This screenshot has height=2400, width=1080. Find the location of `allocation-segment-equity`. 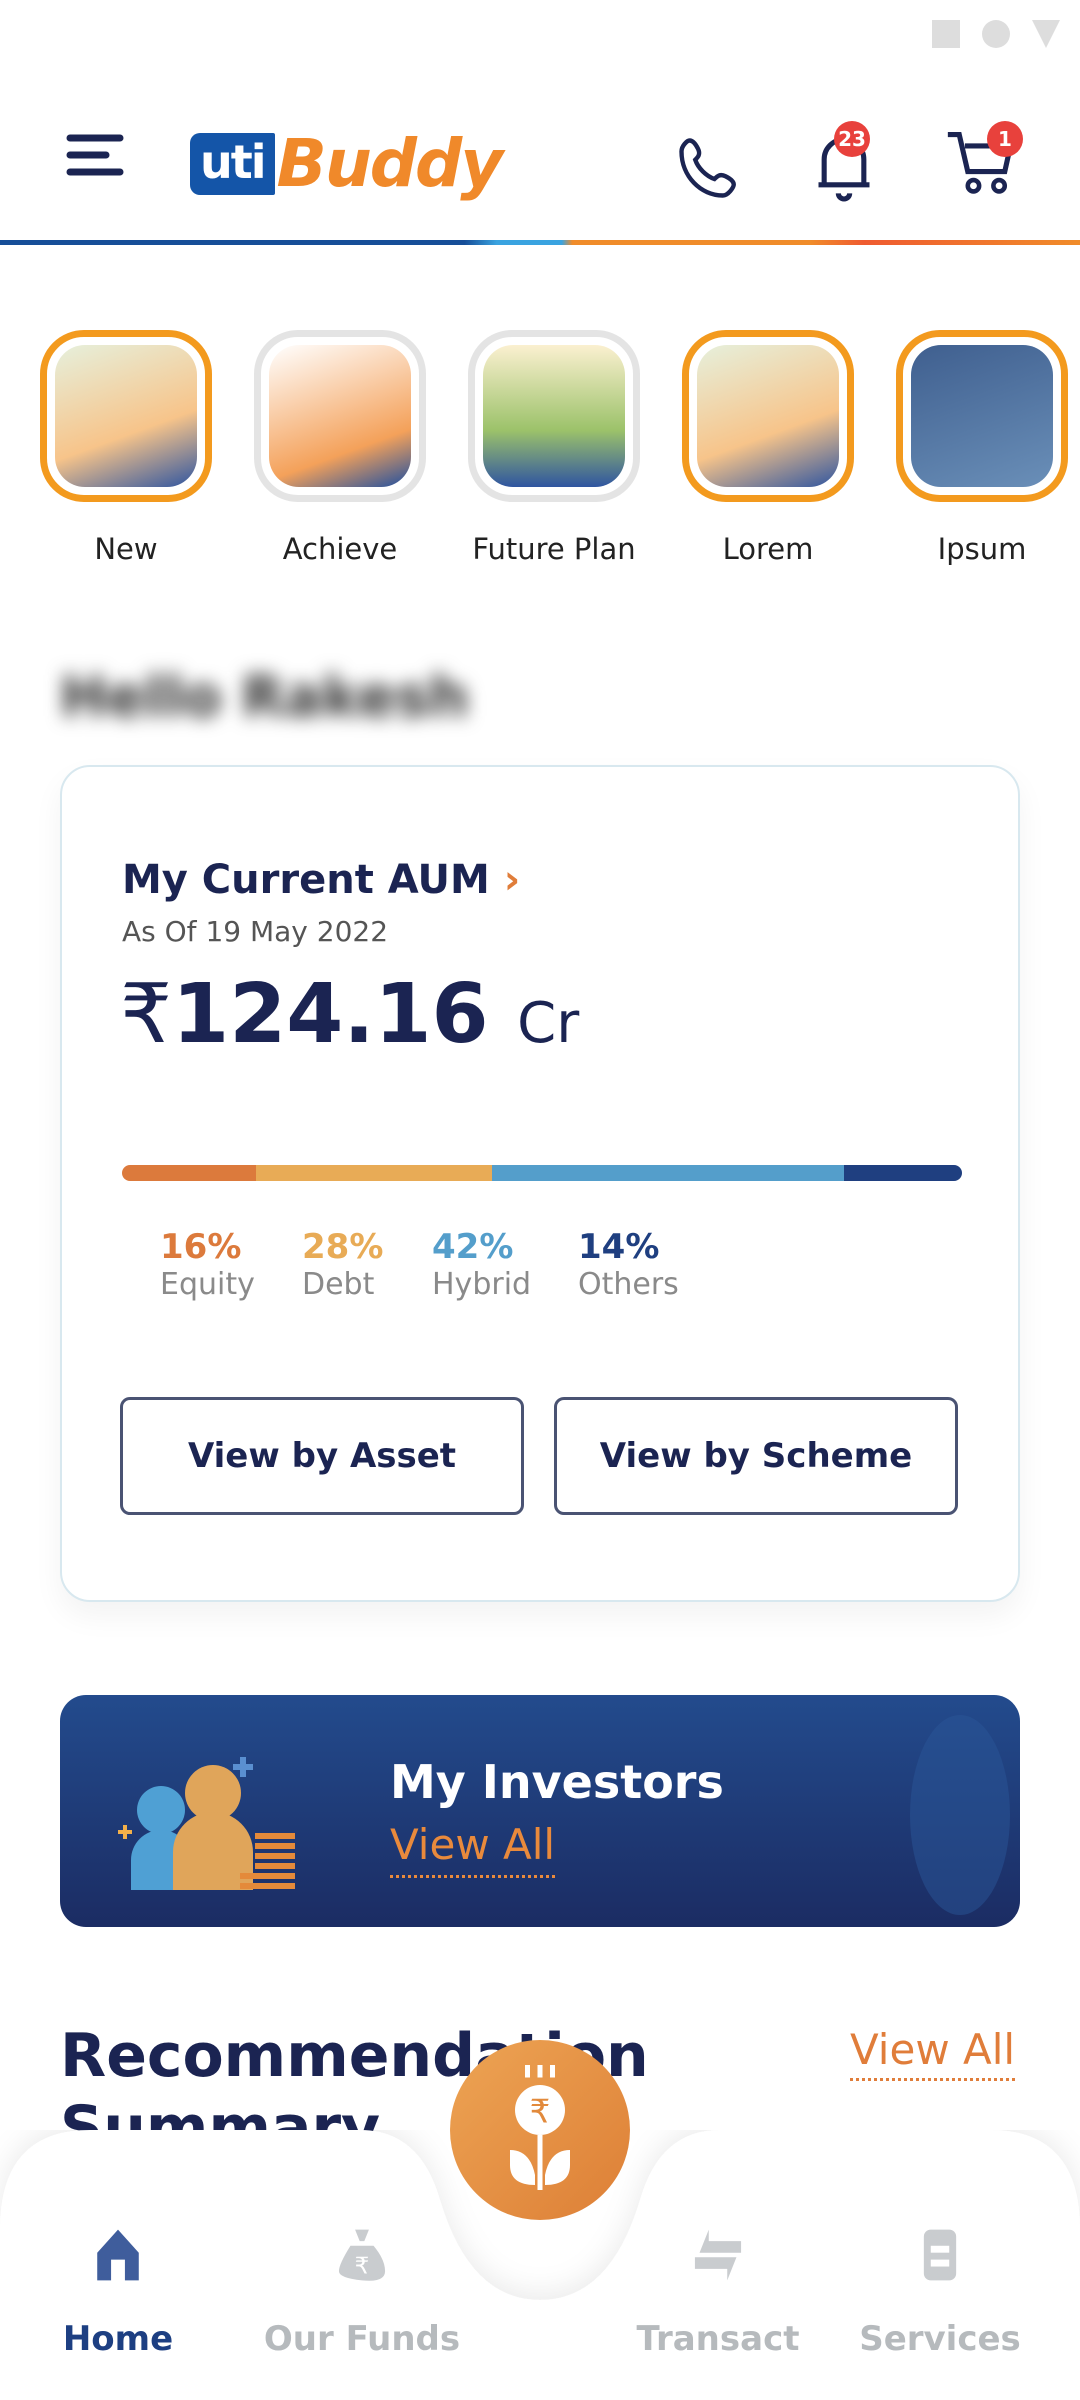

allocation-segment-equity is located at coordinates (189, 1173).